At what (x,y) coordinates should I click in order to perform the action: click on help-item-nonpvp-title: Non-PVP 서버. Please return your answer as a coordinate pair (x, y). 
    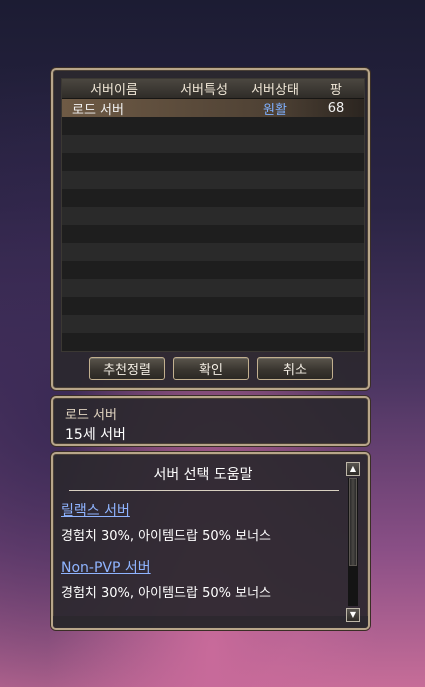
    Looking at the image, I should click on (106, 567).